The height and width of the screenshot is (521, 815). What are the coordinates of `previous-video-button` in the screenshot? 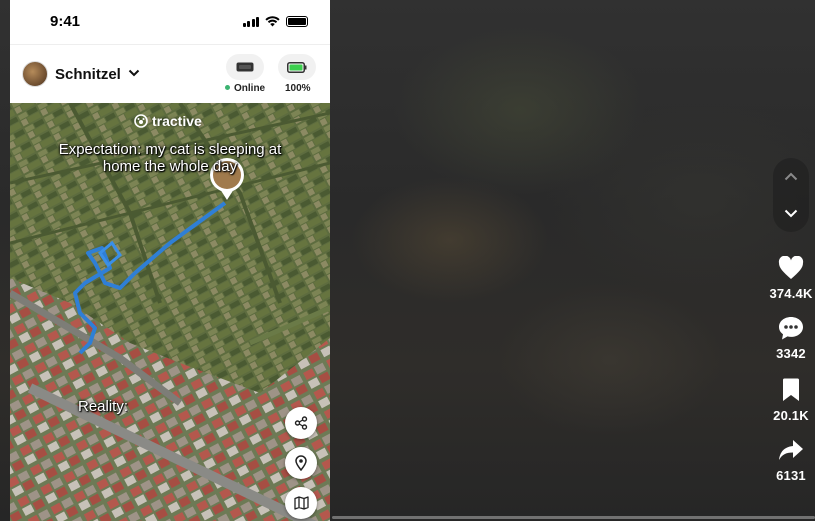 It's located at (791, 176).